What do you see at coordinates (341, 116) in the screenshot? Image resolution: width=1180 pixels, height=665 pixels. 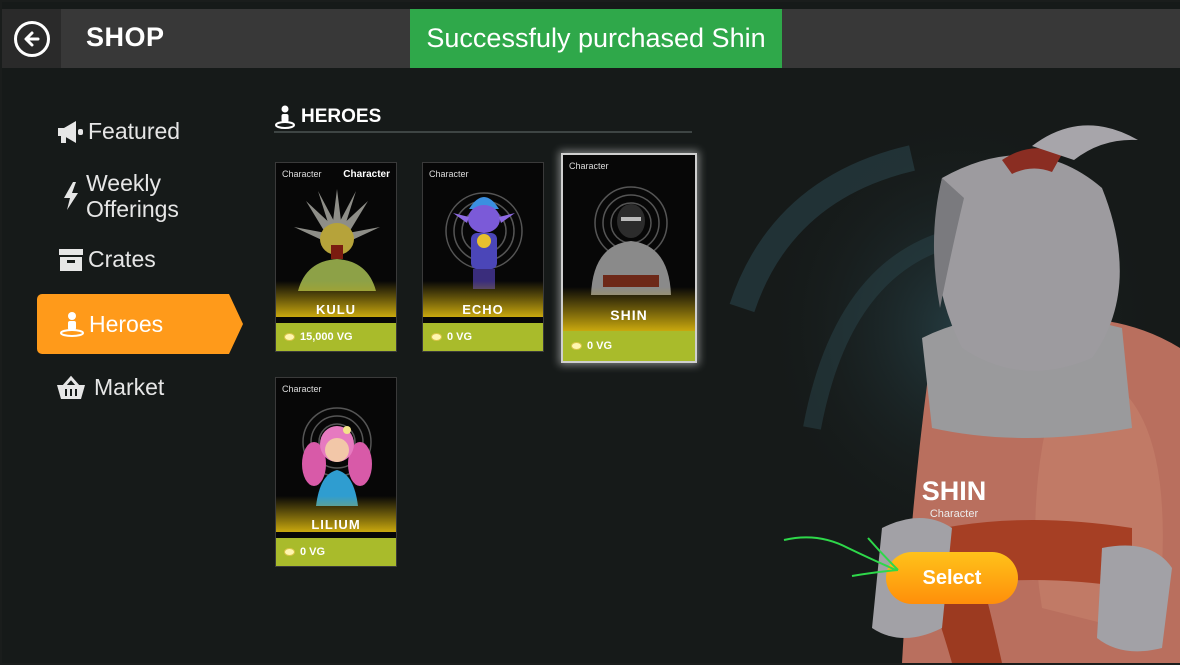 I see `section-title: HEROES` at bounding box center [341, 116].